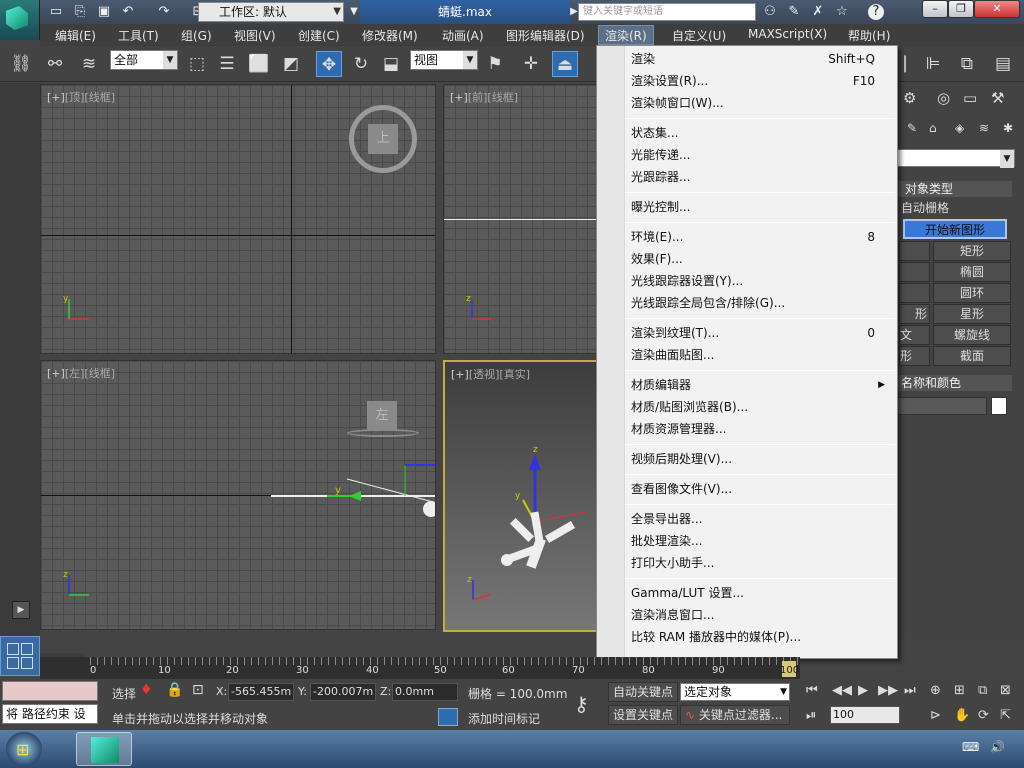 The height and width of the screenshot is (768, 1024). Describe the element at coordinates (942, 406) in the screenshot. I see `object-name-field` at that location.